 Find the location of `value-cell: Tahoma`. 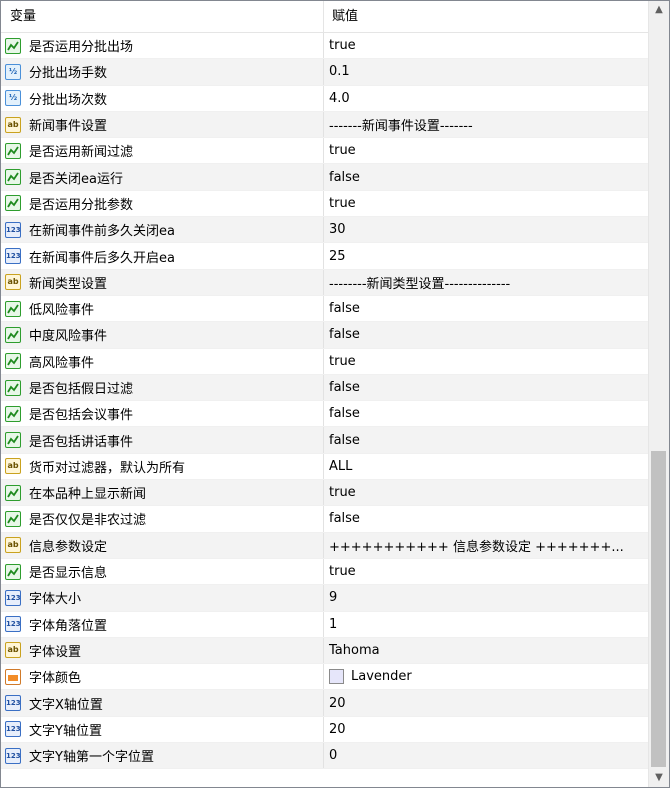

value-cell: Tahoma is located at coordinates (486, 650).